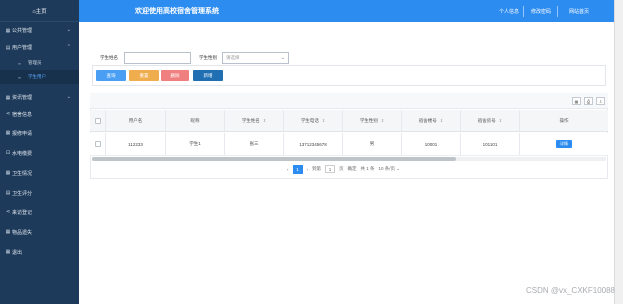  I want to click on cell-building: 10001, so click(431, 144).